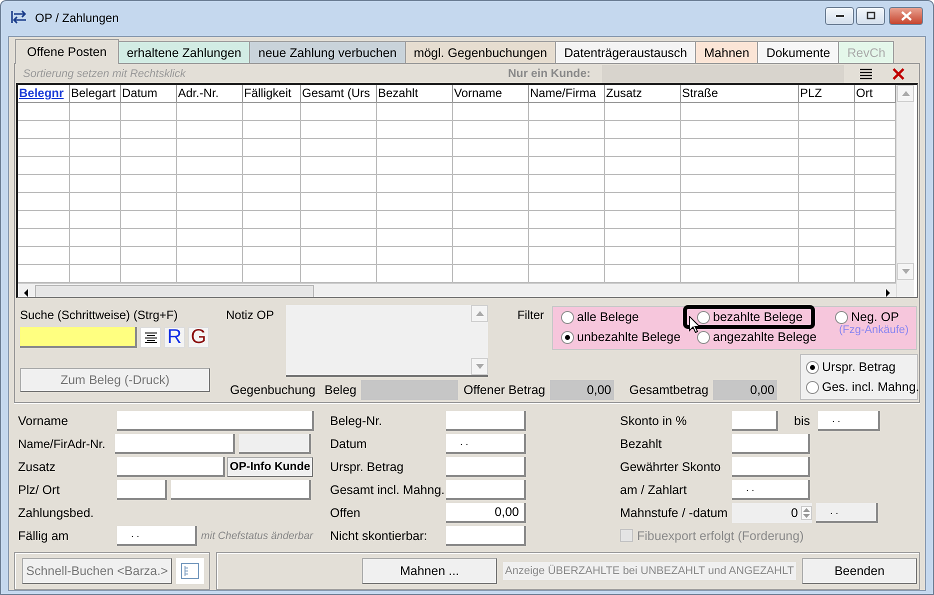 The width and height of the screenshot is (934, 595). Describe the element at coordinates (530, 315) in the screenshot. I see `filter-label: Filter` at that location.